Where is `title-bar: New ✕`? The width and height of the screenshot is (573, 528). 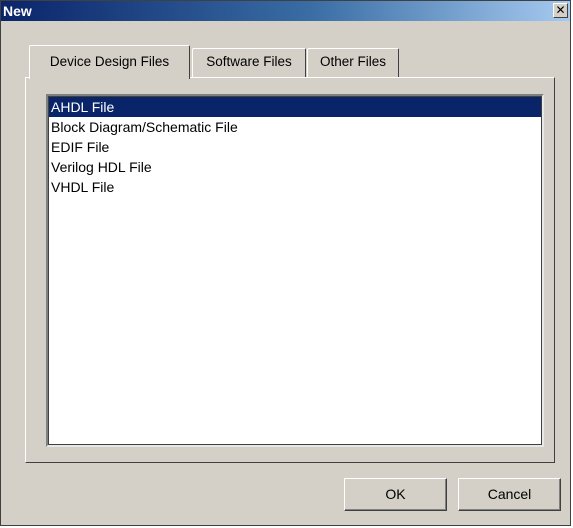 title-bar: New ✕ is located at coordinates (285, 11).